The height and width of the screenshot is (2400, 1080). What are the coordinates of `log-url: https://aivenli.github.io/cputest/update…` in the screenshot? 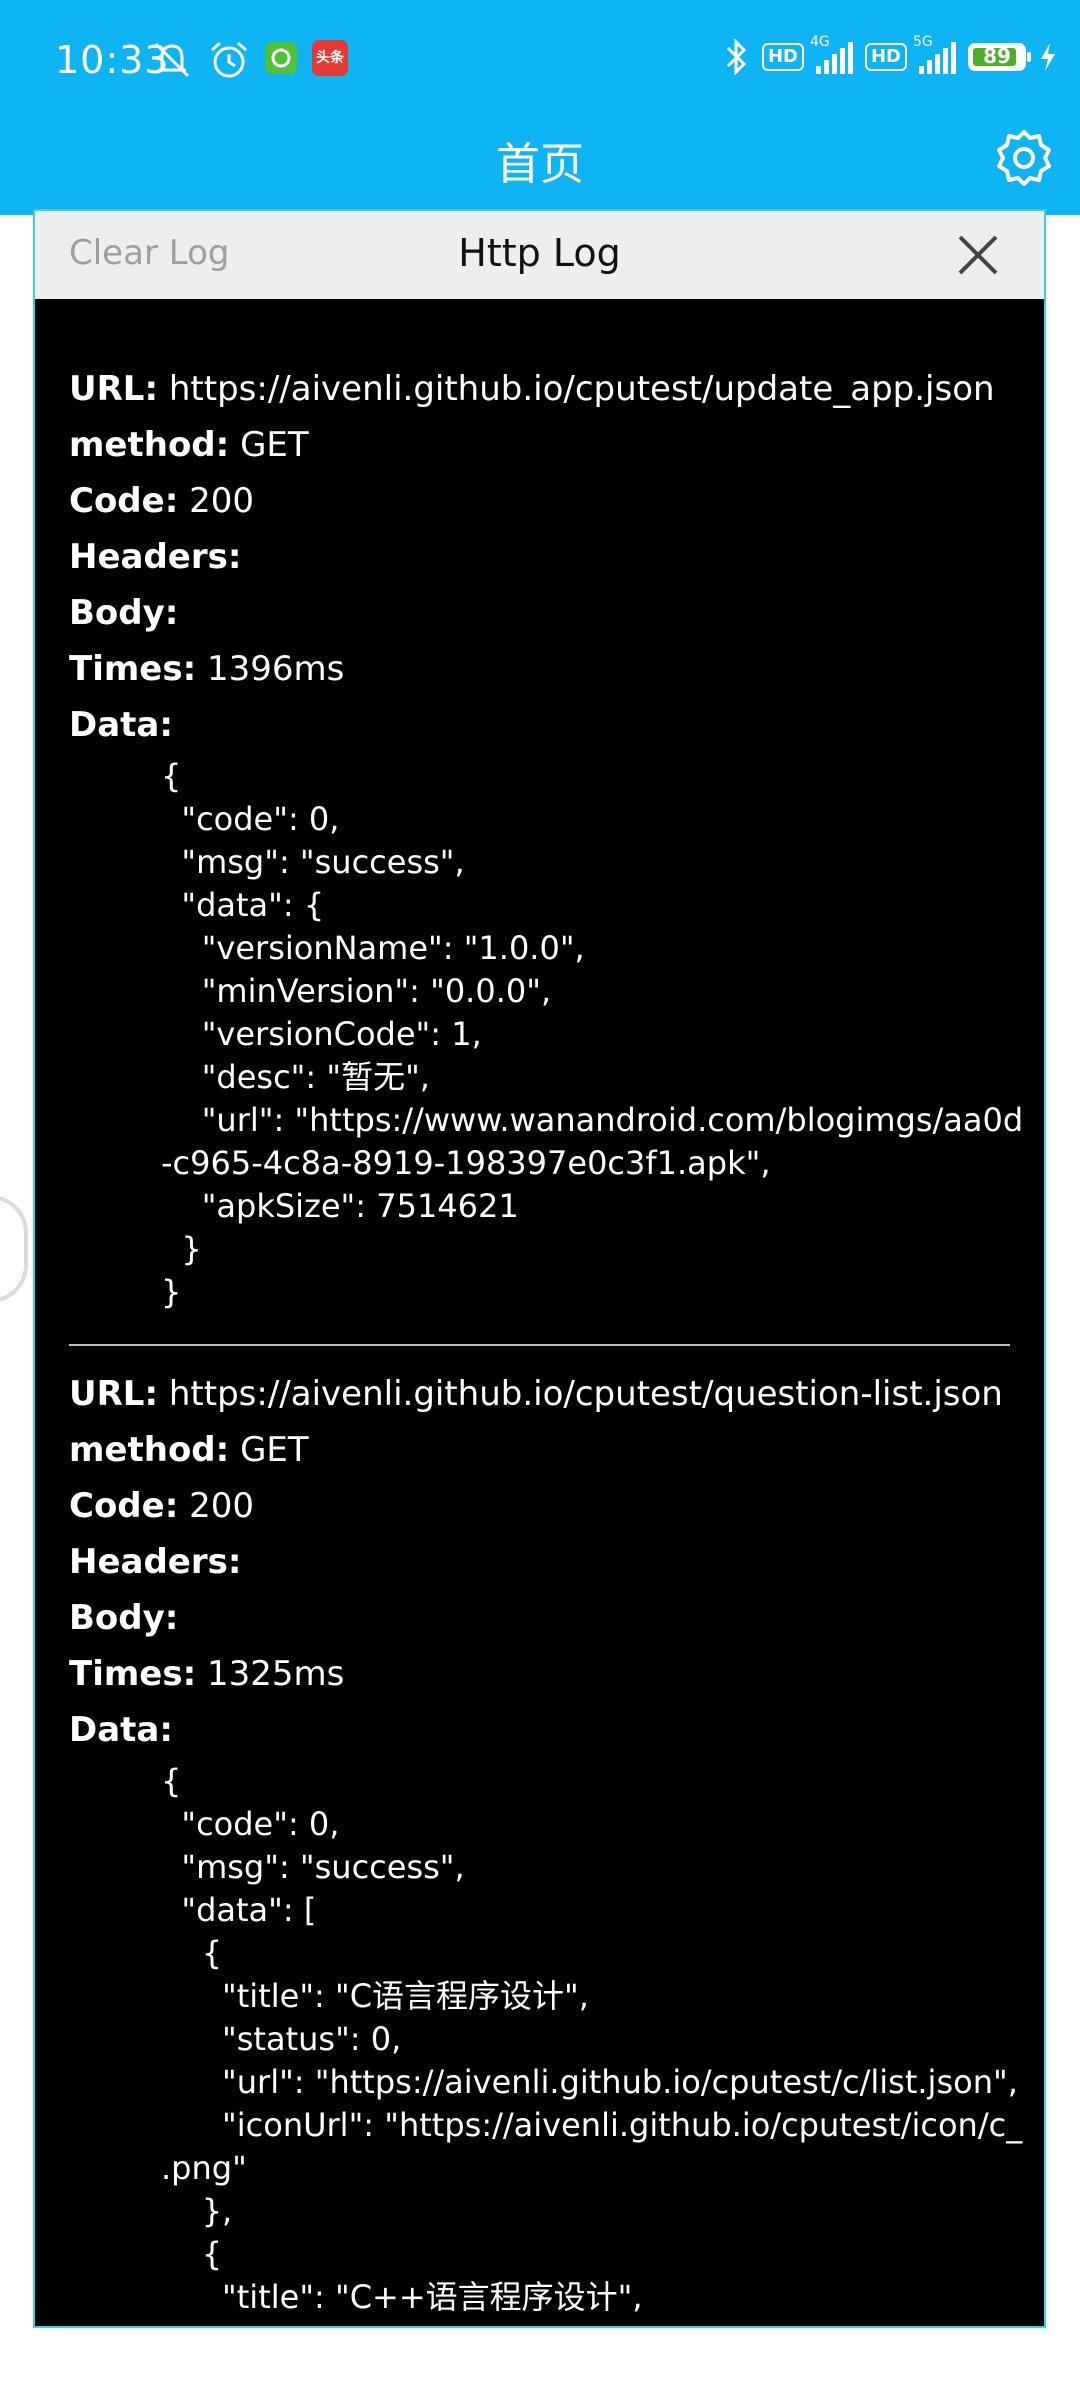 It's located at (581, 389).